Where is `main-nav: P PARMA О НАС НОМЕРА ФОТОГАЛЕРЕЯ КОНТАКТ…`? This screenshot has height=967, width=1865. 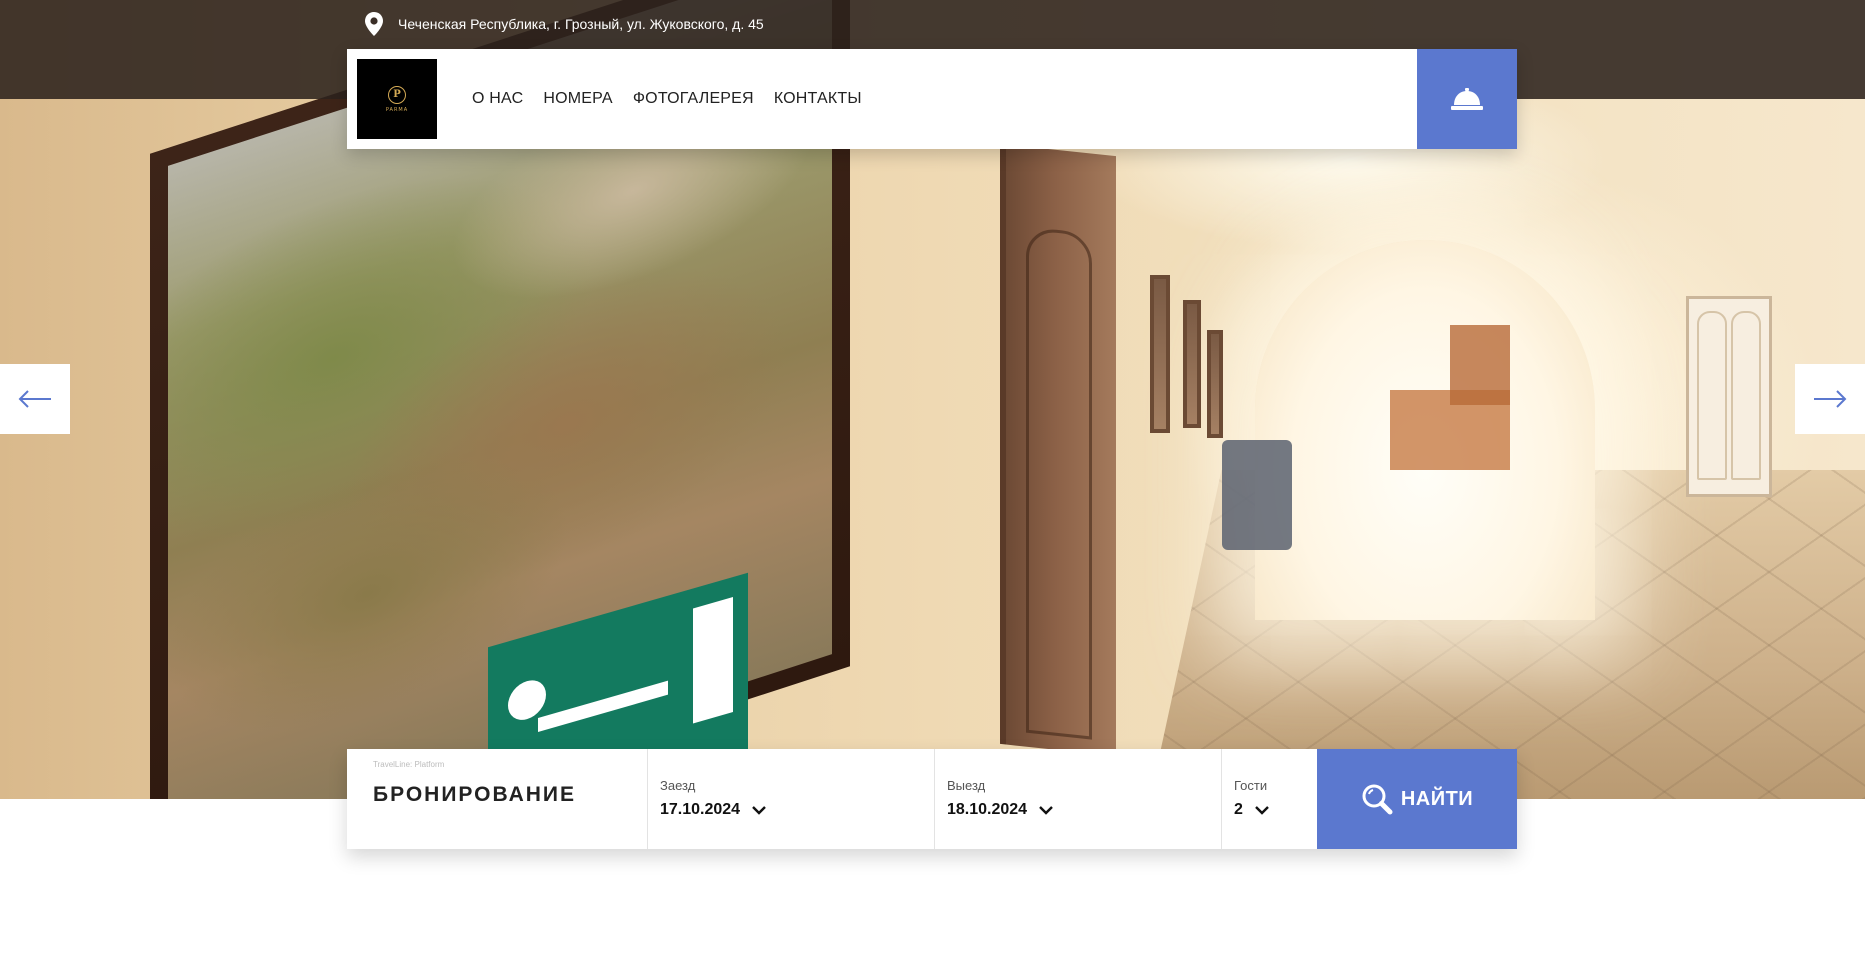 main-nav: P PARMA О НАС НОМЕРА ФОТОГАЛЕРЕЯ КОНТАКТ… is located at coordinates (932, 99).